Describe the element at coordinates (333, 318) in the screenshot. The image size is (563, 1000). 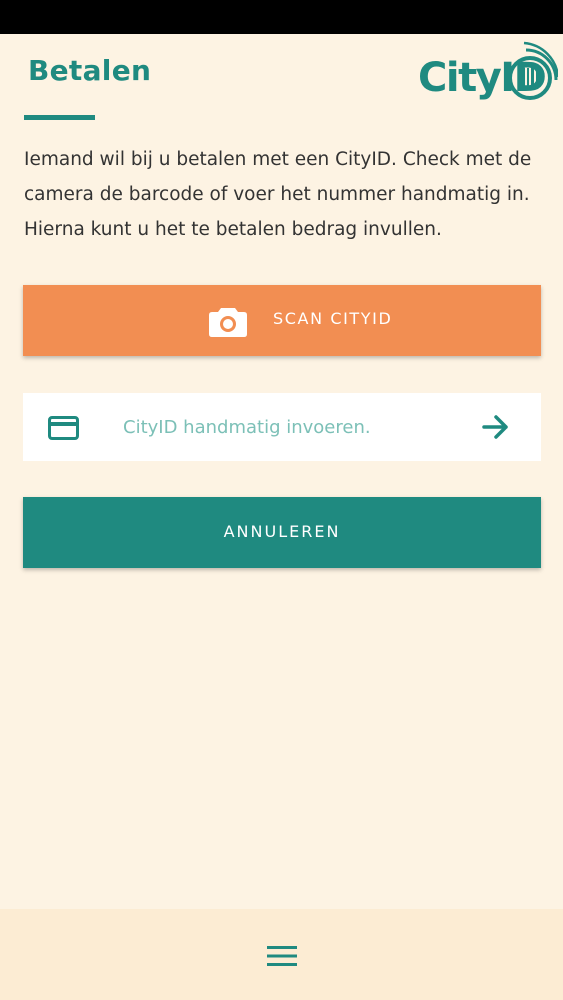
I see `scan-button-label: SCAN CITYID` at that location.